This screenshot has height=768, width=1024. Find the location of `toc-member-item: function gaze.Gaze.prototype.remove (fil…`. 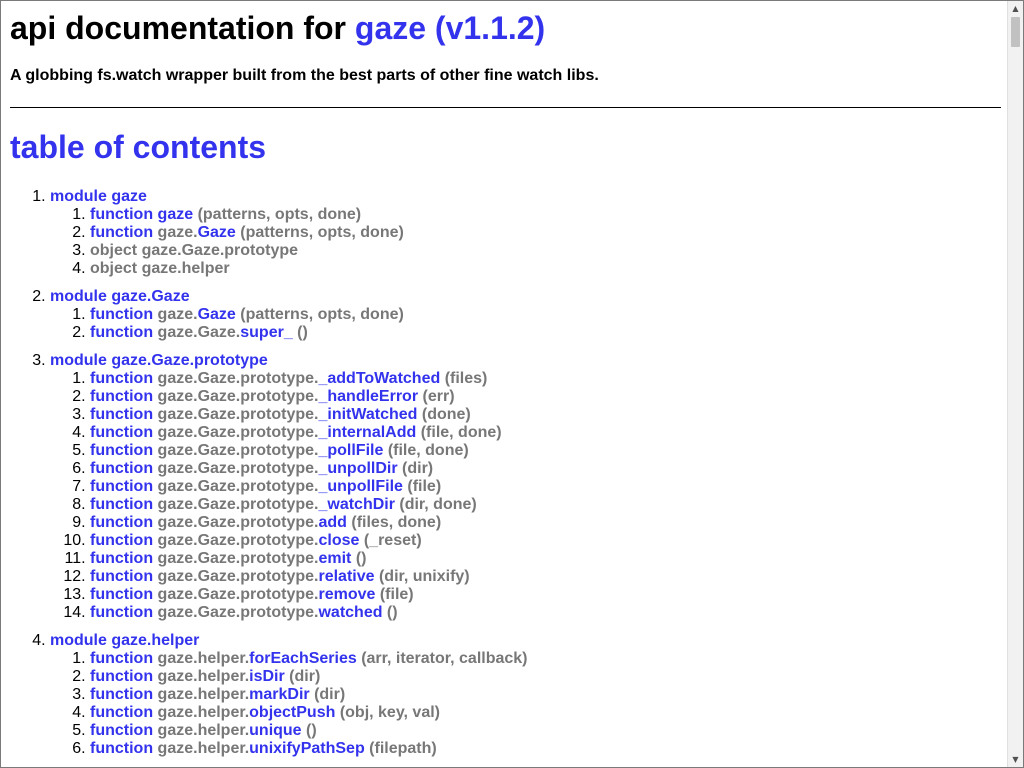

toc-member-item: function gaze.Gaze.prototype.remove (fil… is located at coordinates (545, 595).